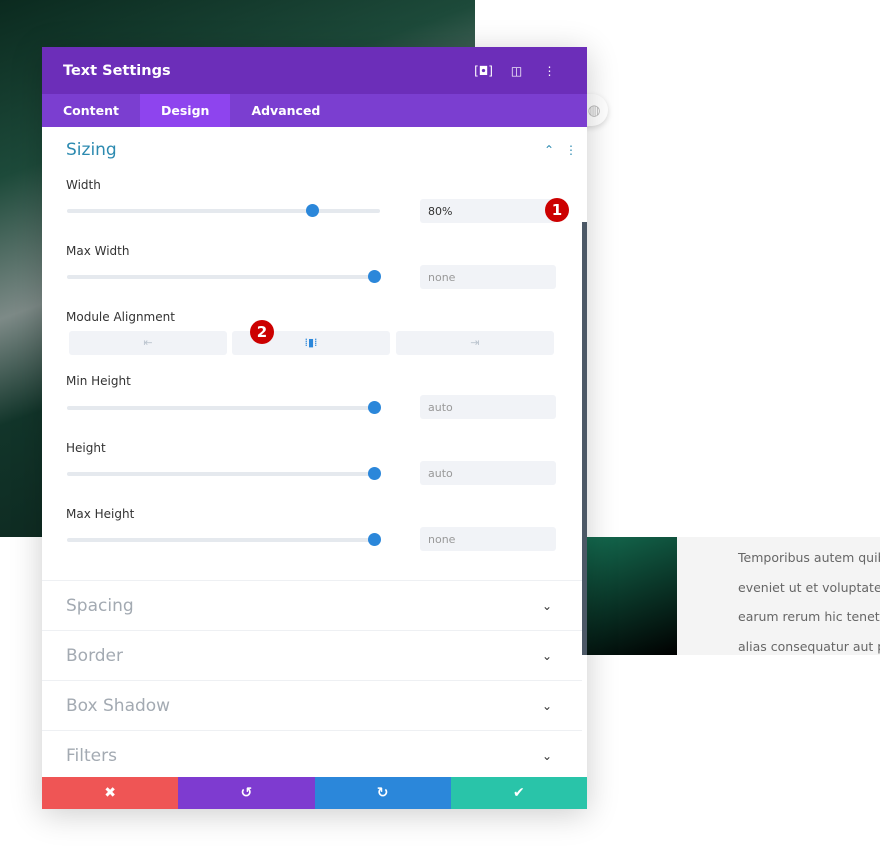 This screenshot has width=880, height=853. What do you see at coordinates (223, 210) in the screenshot?
I see `width-slider` at bounding box center [223, 210].